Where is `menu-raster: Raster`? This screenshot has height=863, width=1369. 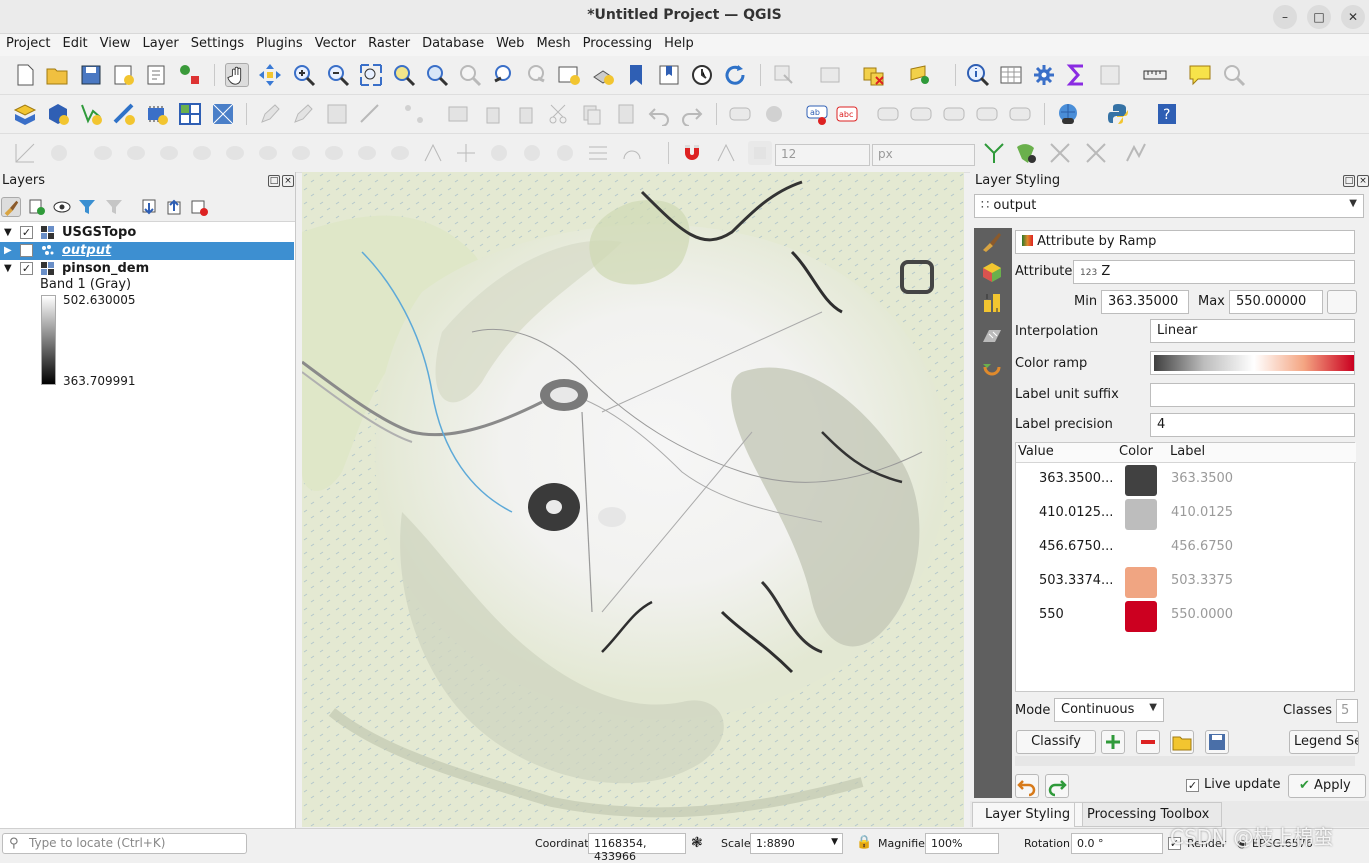 menu-raster: Raster is located at coordinates (389, 45).